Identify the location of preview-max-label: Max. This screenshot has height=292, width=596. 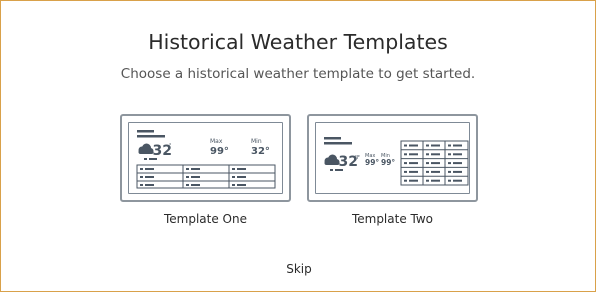
(216, 141).